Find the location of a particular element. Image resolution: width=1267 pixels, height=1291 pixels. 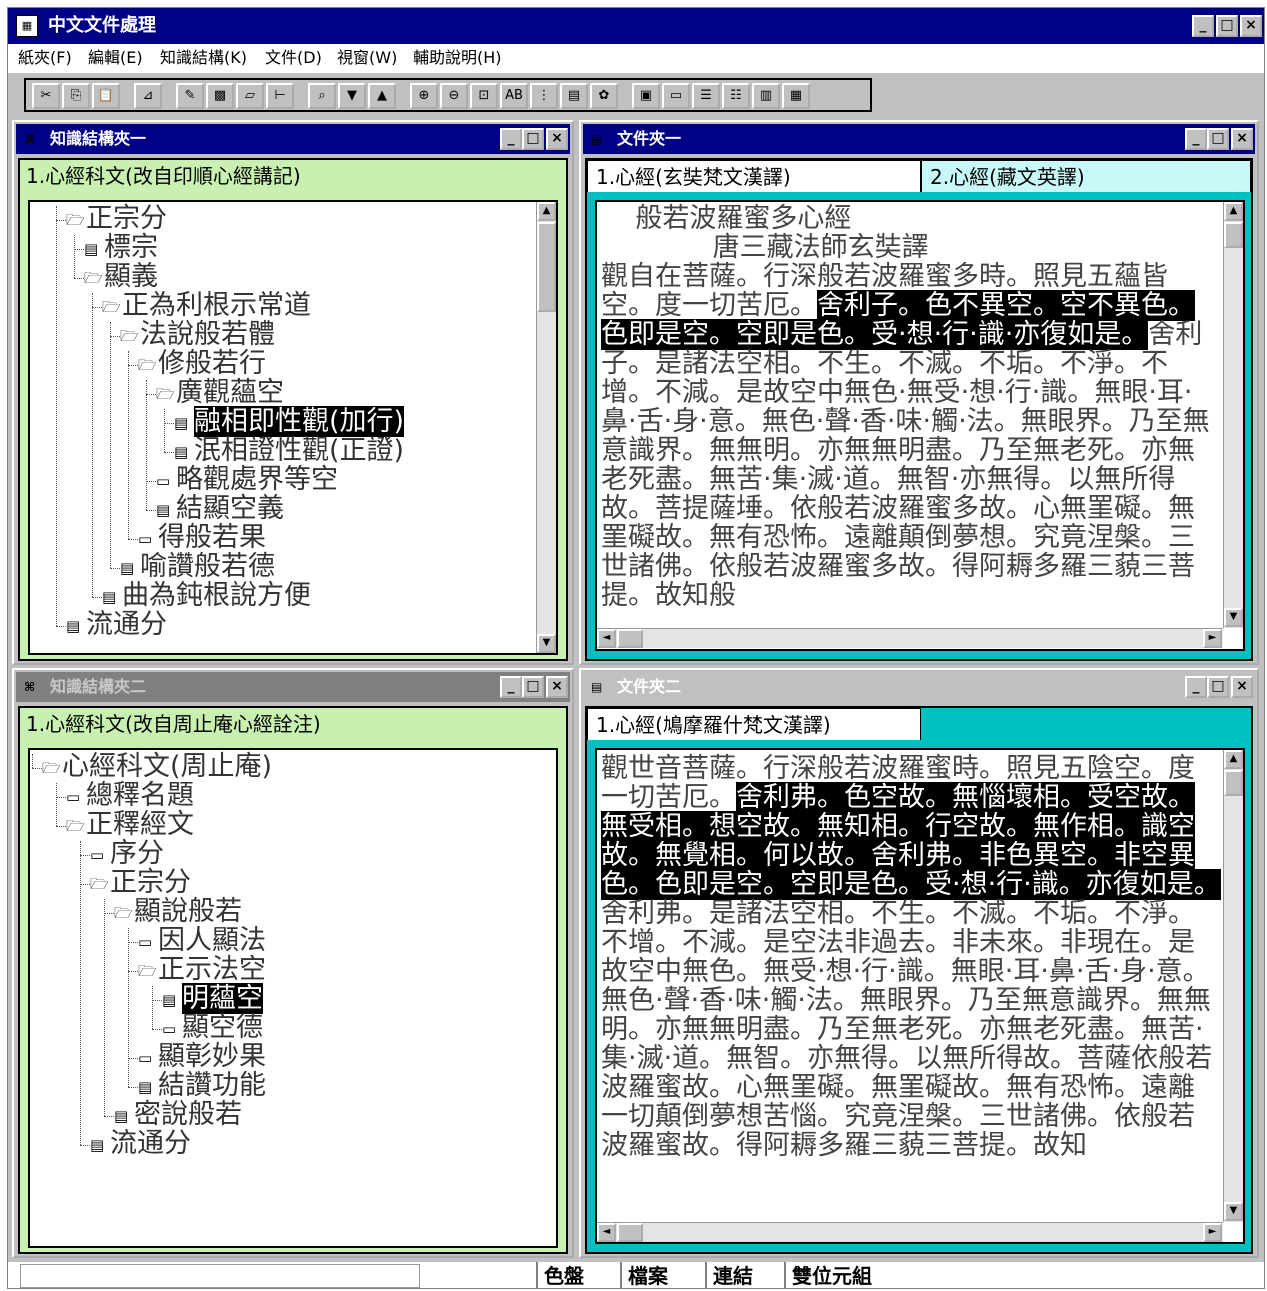

tree-node: 🗁修般若行 is located at coordinates (202, 364).